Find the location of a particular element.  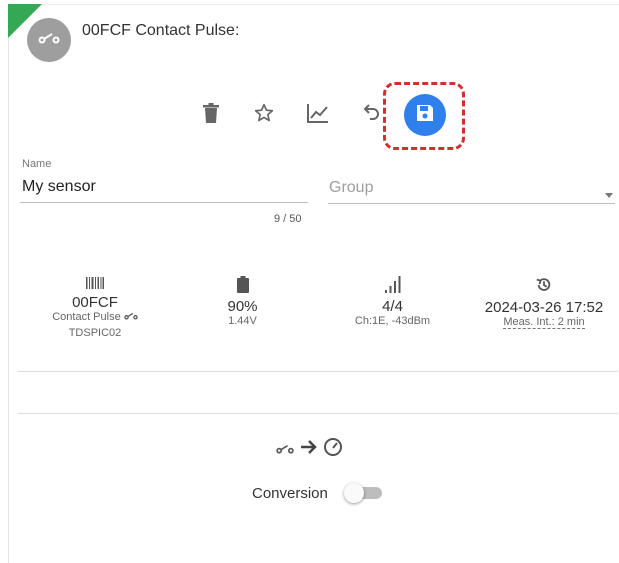

conversion-toggle is located at coordinates (364, 493).